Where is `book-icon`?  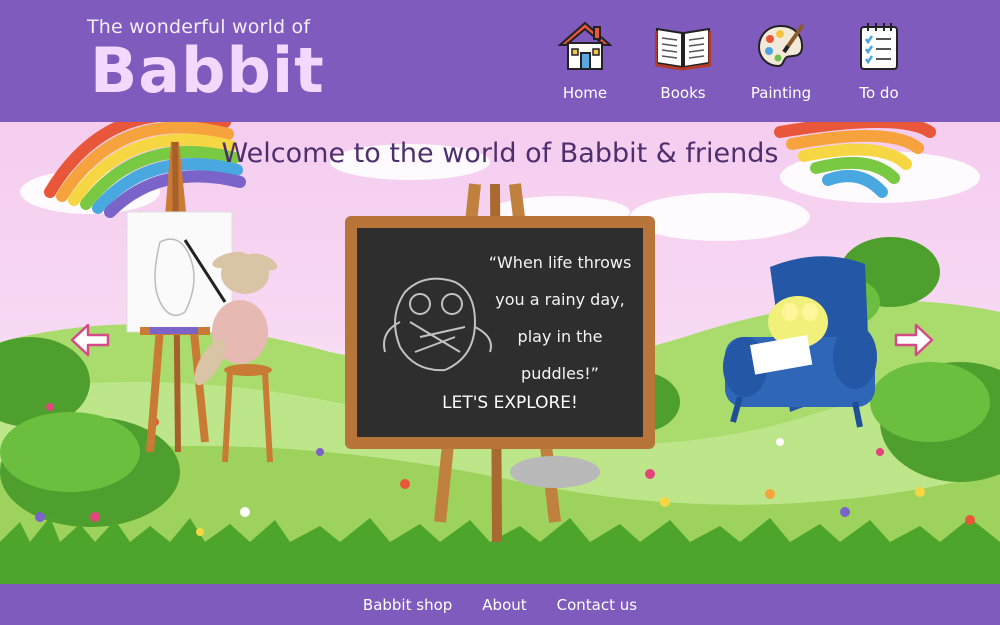
book-icon is located at coordinates (683, 46).